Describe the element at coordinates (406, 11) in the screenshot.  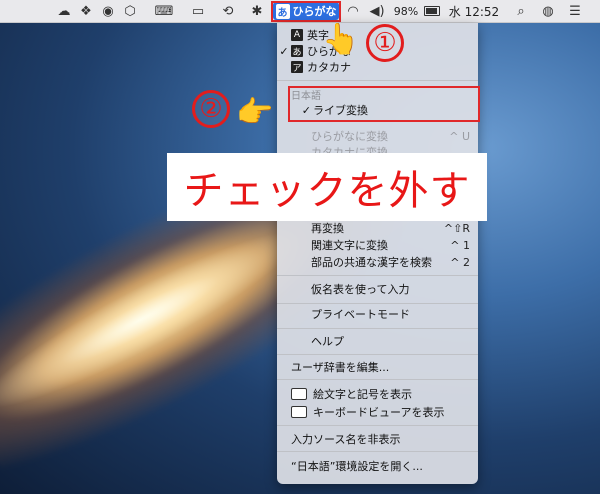
I see `battery-percent: 98%` at that location.